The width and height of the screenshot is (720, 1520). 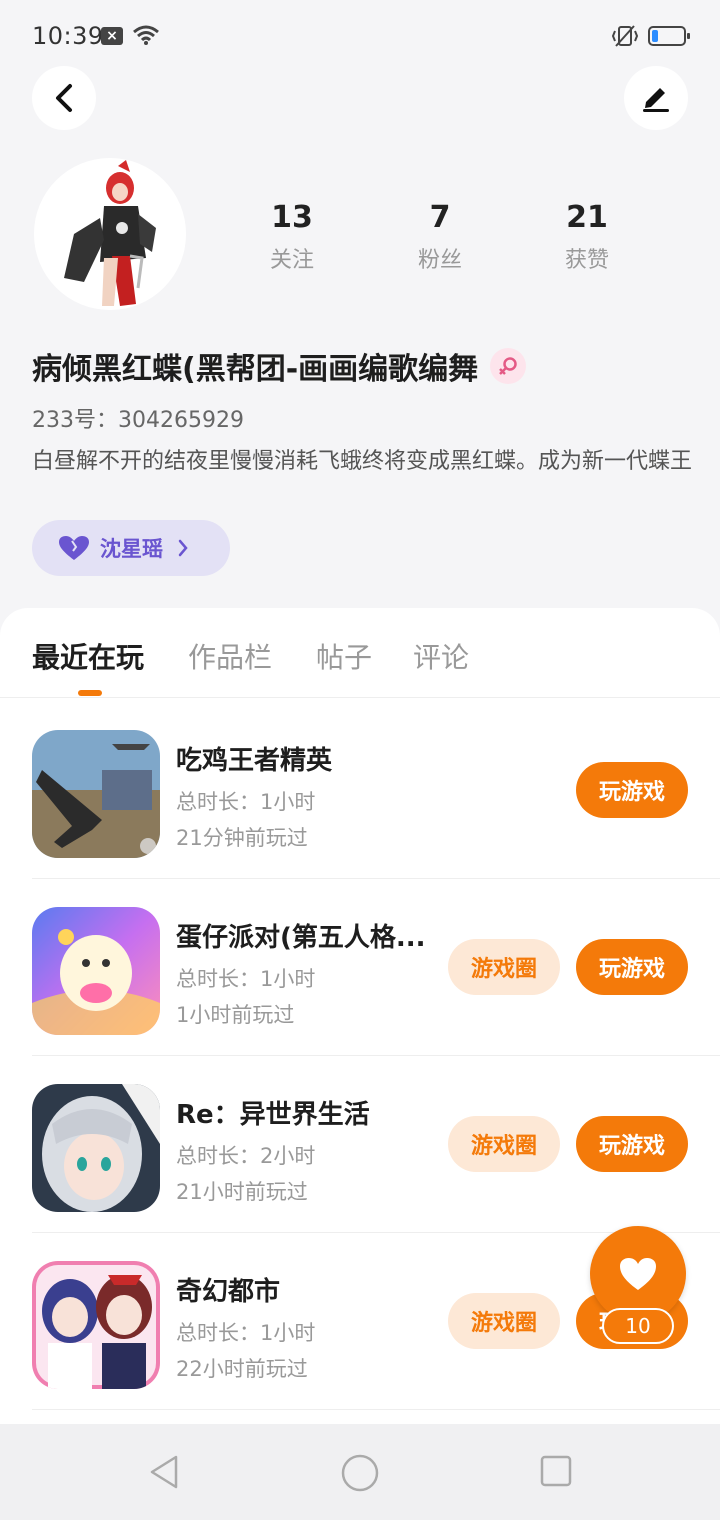 What do you see at coordinates (587, 217) in the screenshot?
I see `stat-likes-value: 21` at bounding box center [587, 217].